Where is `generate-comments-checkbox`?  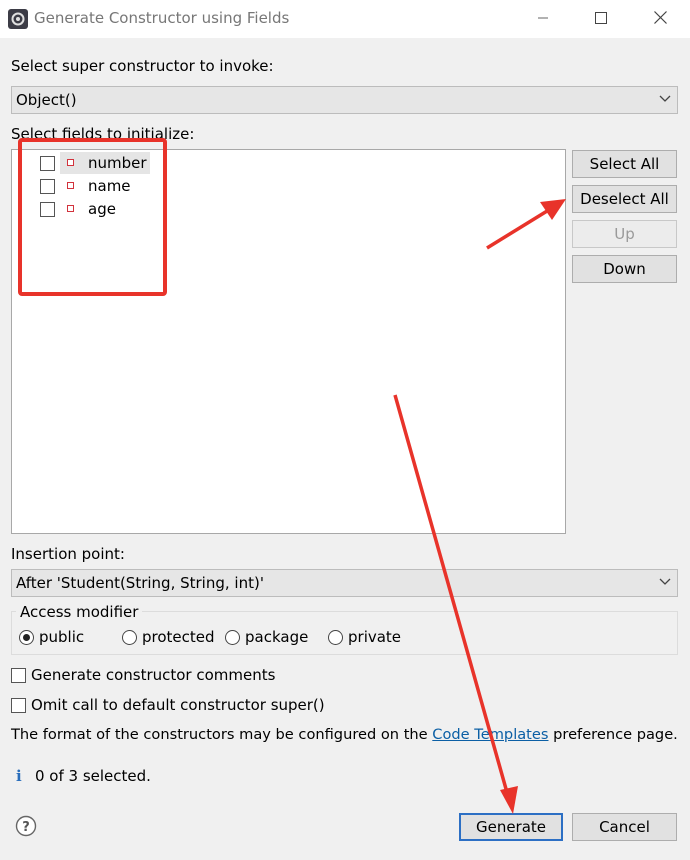 generate-comments-checkbox is located at coordinates (18, 675).